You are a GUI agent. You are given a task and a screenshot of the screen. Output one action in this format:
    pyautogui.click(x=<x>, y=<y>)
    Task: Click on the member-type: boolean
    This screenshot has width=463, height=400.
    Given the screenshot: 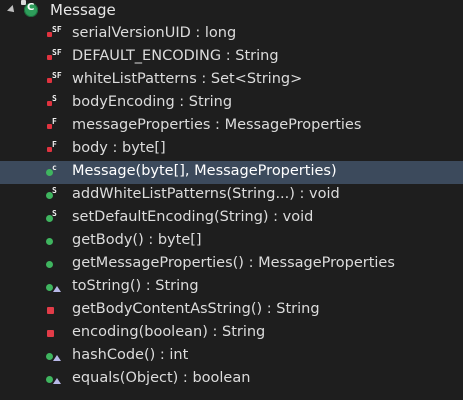 What is the action you would take?
    pyautogui.click(x=221, y=378)
    